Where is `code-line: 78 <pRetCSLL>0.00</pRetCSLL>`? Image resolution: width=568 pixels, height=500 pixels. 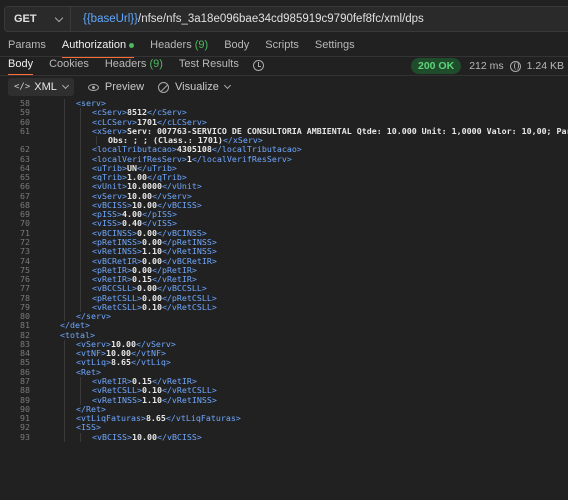
code-line: 78 <pRetCSLL>0.00</pRetCSLL> is located at coordinates (284, 298).